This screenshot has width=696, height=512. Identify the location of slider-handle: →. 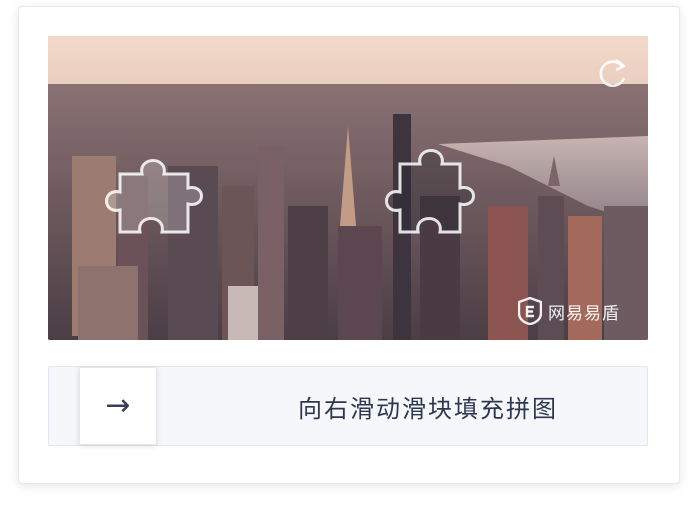
(118, 406).